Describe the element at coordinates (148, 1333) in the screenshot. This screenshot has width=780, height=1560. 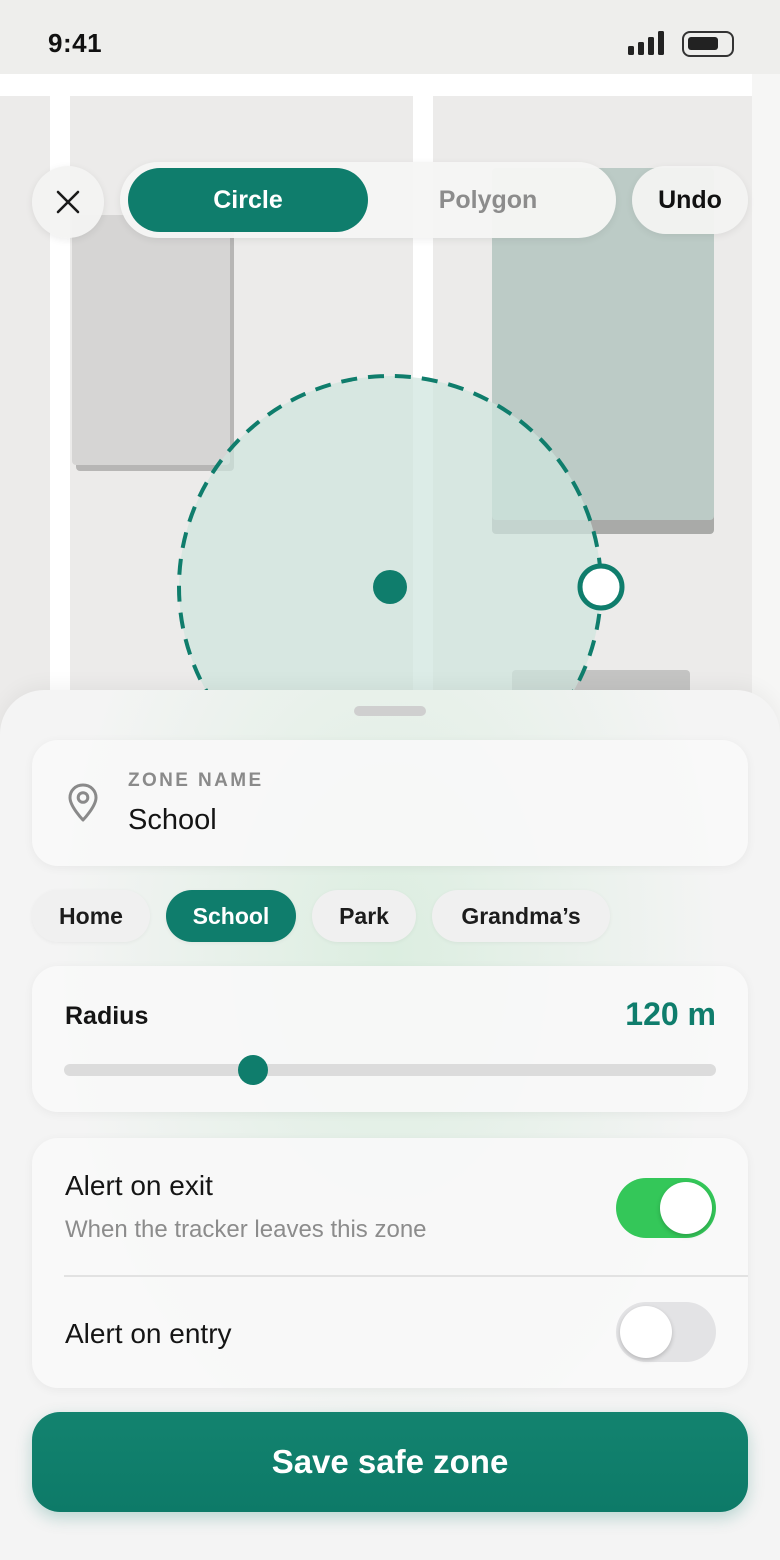
I see `alert-entry-title: Alert on entry` at that location.